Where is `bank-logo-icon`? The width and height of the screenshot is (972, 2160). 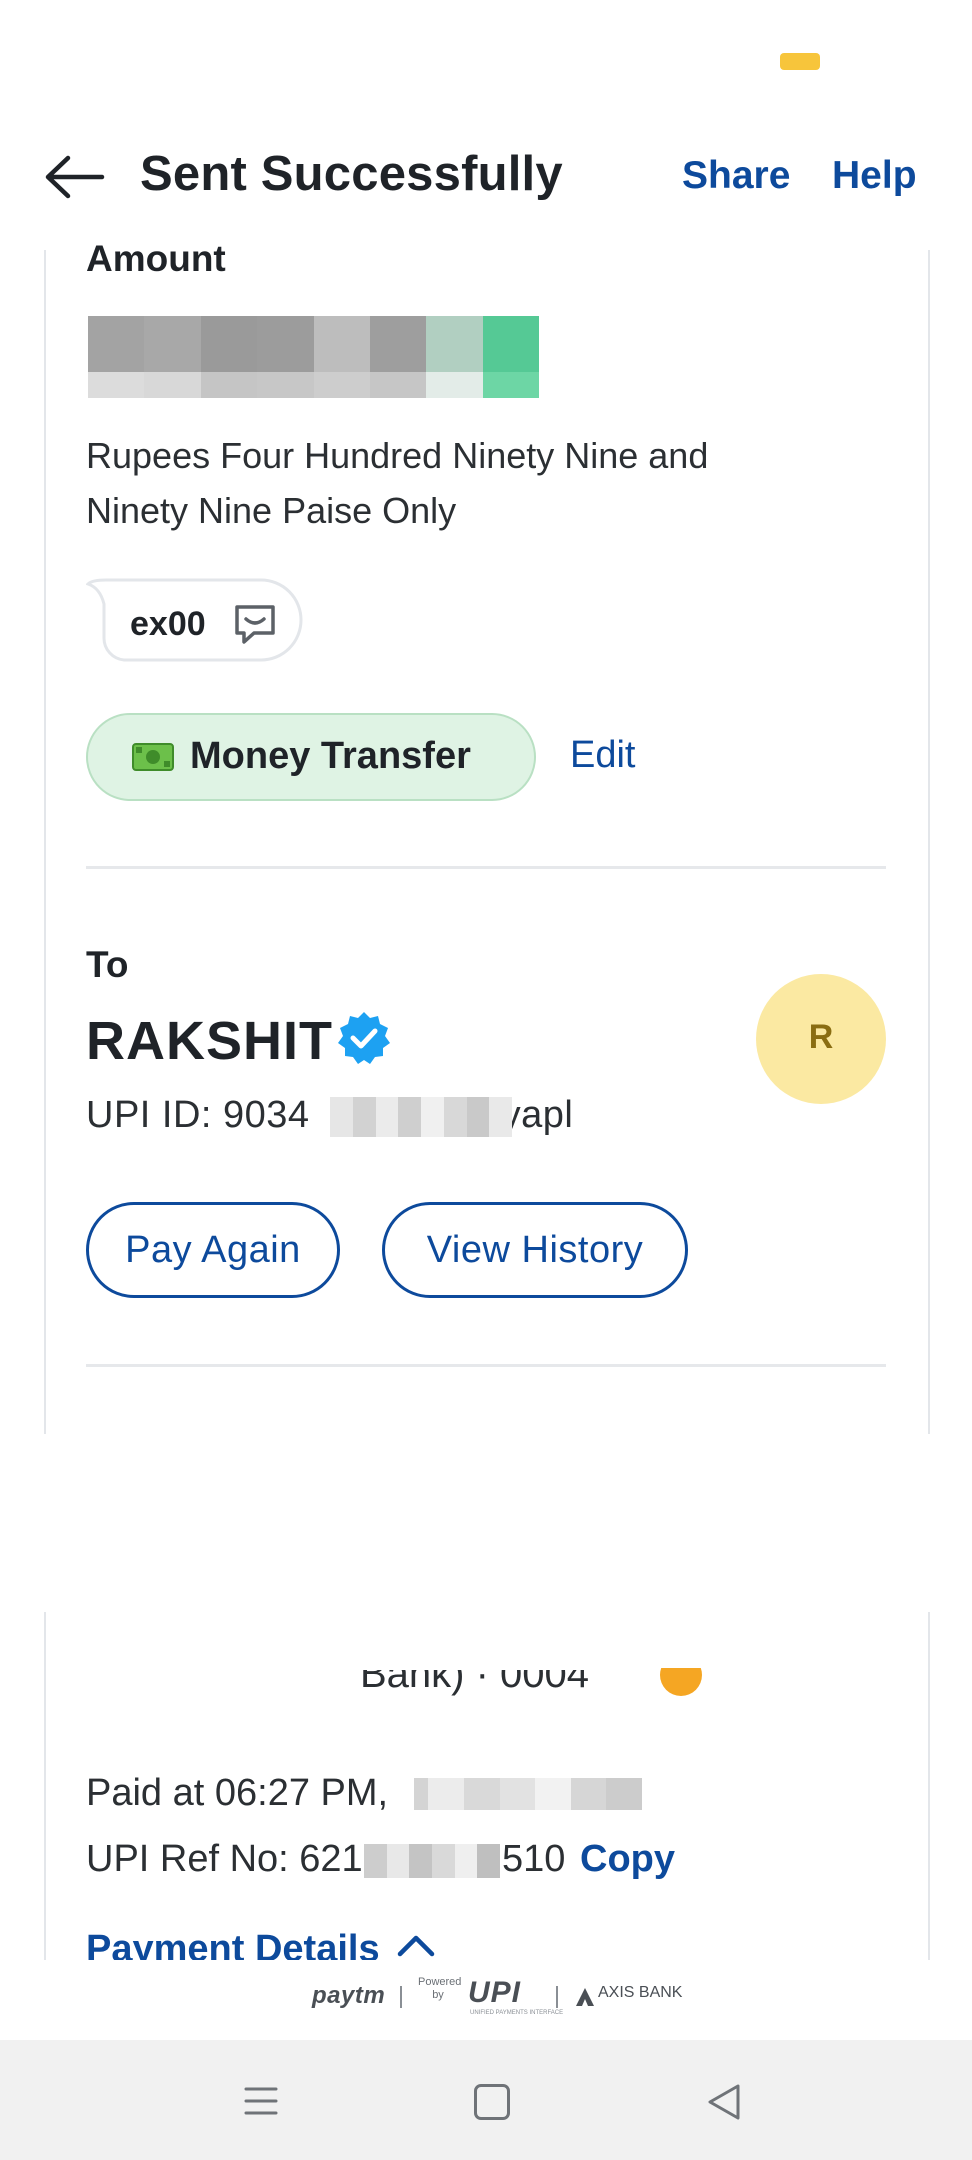
bank-logo-icon is located at coordinates (681, 1683).